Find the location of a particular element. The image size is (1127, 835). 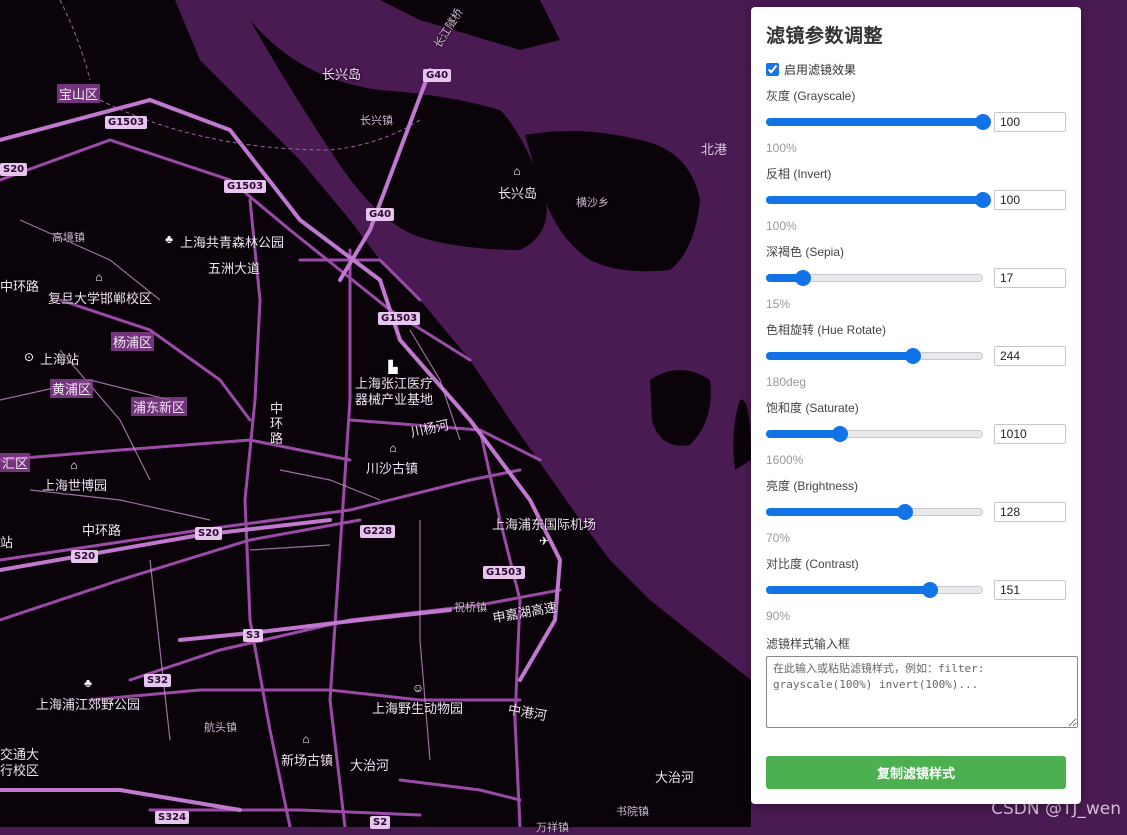

filter-group: 饱和度 (Saturate) 1600% is located at coordinates (916, 438).